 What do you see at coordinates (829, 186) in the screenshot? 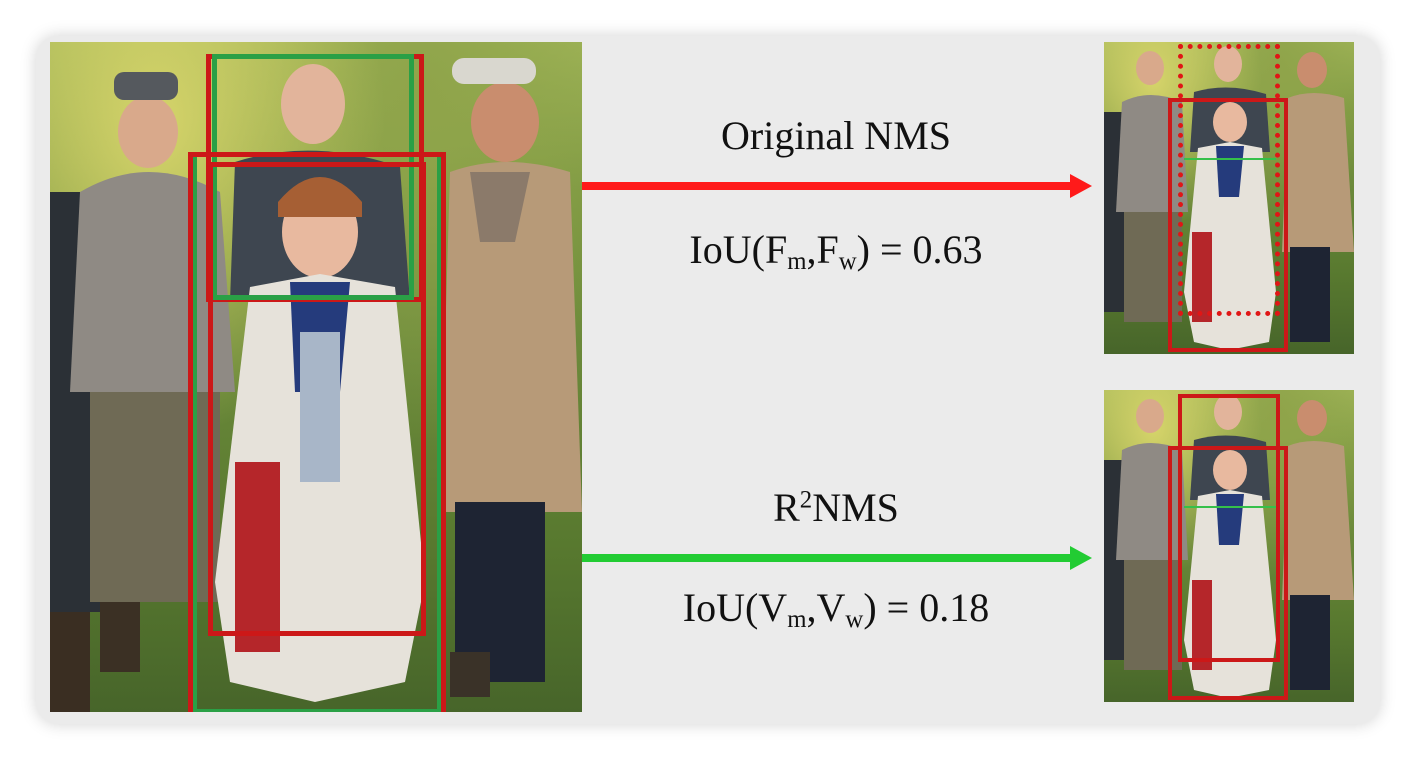
I see `red-arrow-shaft` at bounding box center [829, 186].